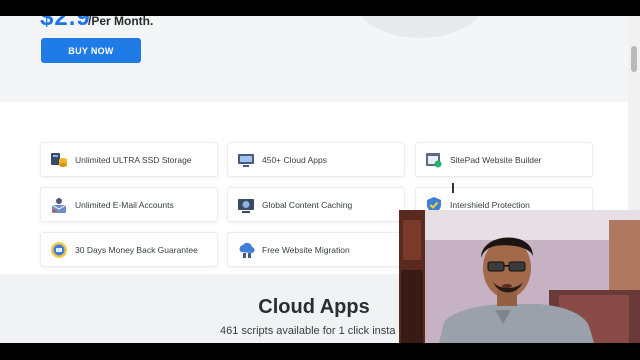  I want to click on website-builder-icon, so click(434, 160).